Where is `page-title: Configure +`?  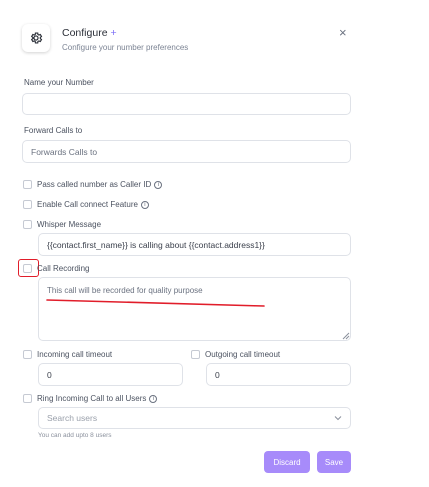 page-title: Configure + is located at coordinates (89, 33).